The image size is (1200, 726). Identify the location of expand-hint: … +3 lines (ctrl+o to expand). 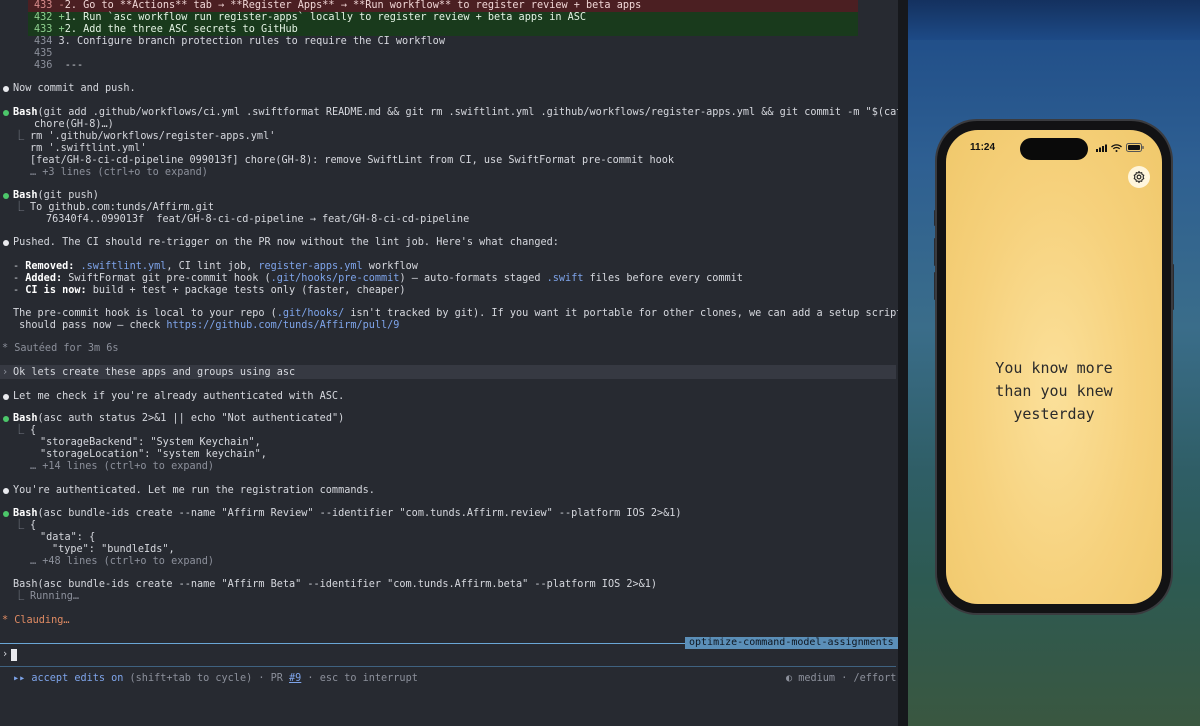
(119, 173).